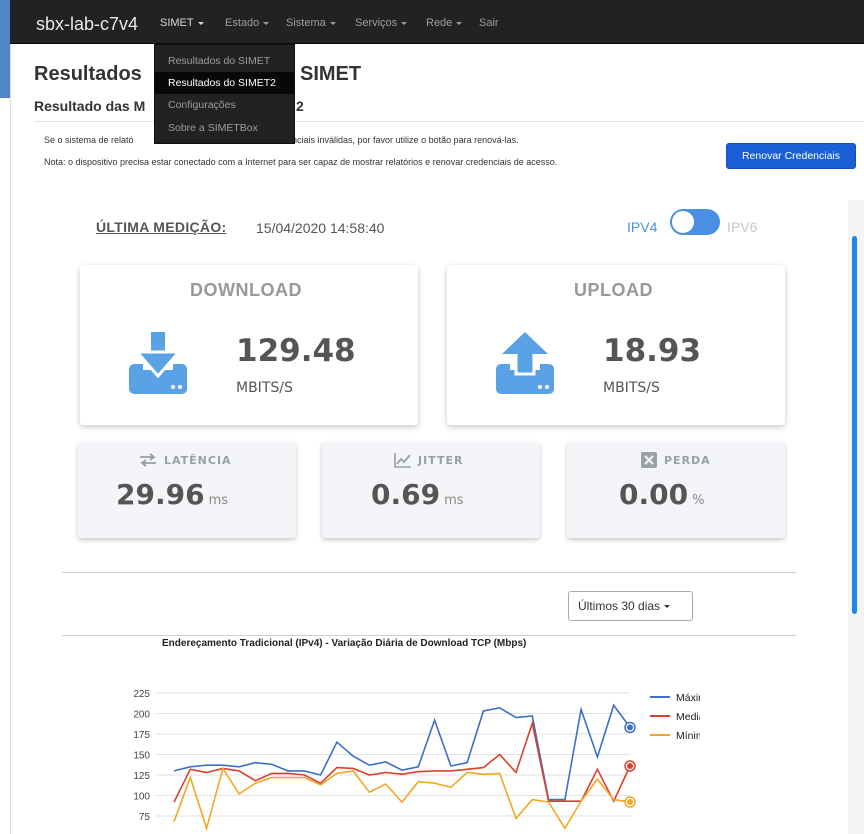 The width and height of the screenshot is (864, 834). Describe the element at coordinates (619, 606) in the screenshot. I see `period-select-value: Últimos 30 dias` at that location.